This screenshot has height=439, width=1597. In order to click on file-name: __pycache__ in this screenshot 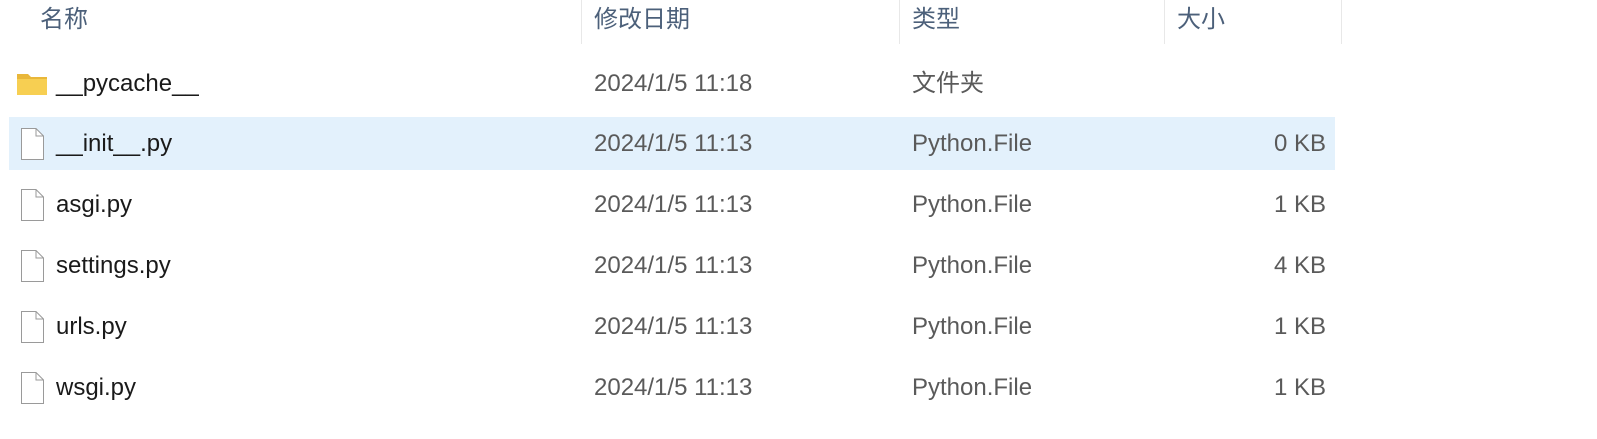, I will do `click(127, 83)`.